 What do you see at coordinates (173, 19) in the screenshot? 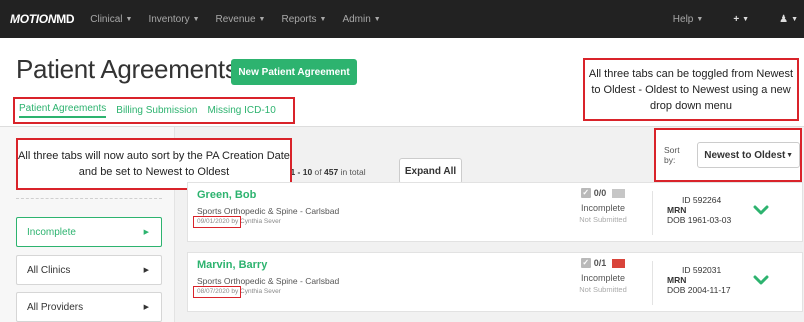
I see `nav-inventory: Inventory ▼` at bounding box center [173, 19].